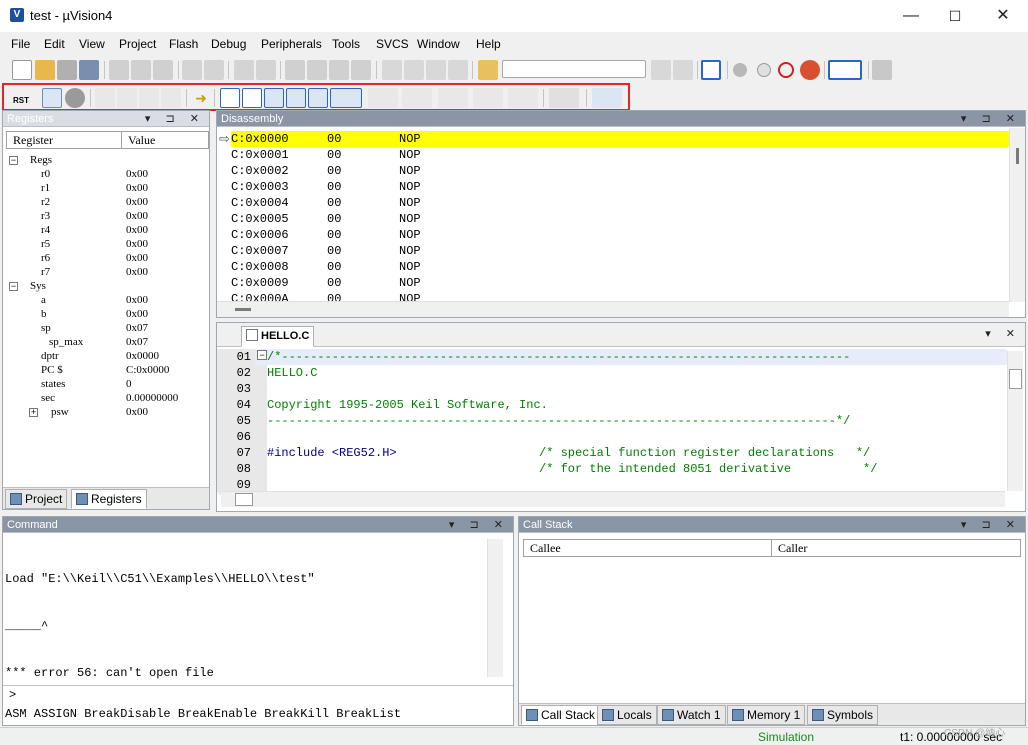  Describe the element at coordinates (109, 499) in the screenshot. I see `tab-registers: Registers` at that location.